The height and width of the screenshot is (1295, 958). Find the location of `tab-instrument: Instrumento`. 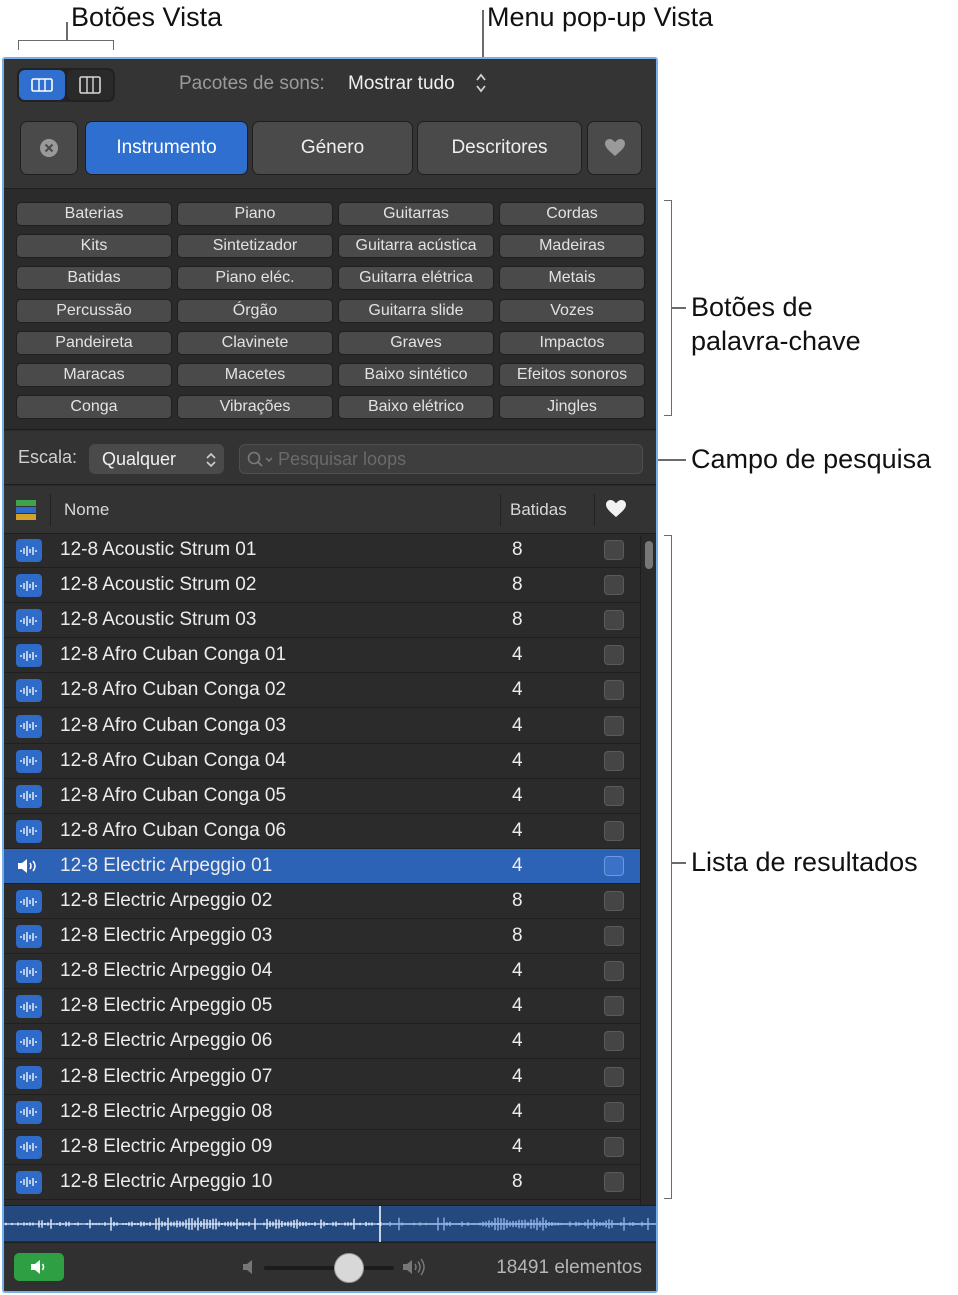

tab-instrument: Instrumento is located at coordinates (166, 148).